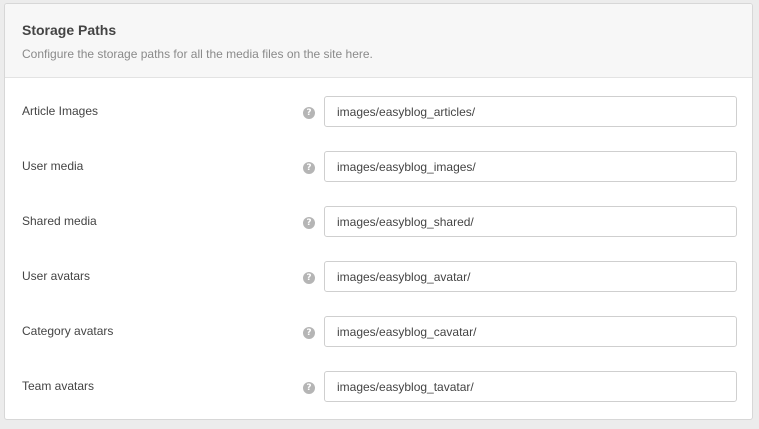 The width and height of the screenshot is (759, 429). I want to click on user-avatars-label: User avatars, so click(56, 276).